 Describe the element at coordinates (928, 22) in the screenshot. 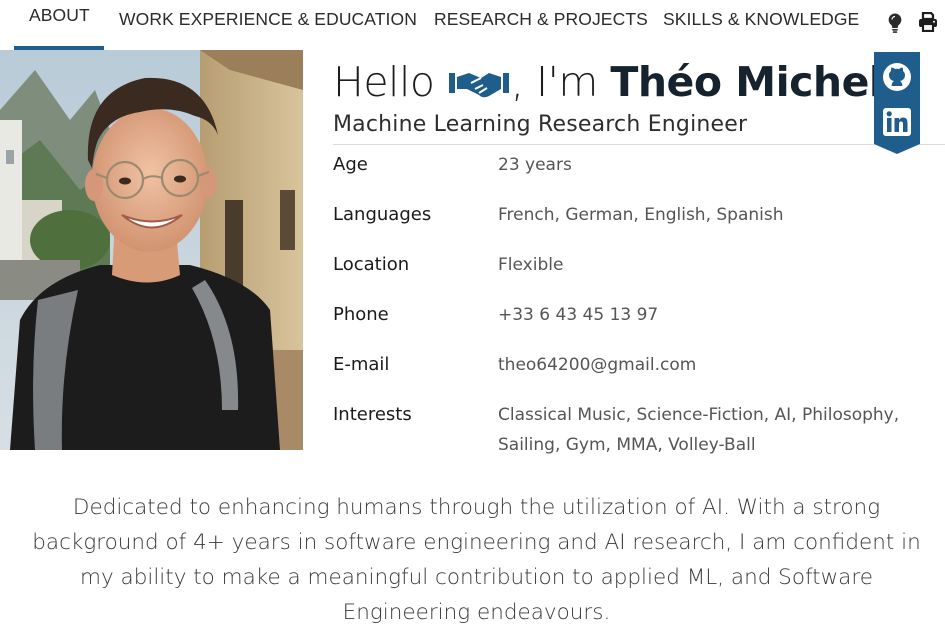

I see `printer-icon` at that location.